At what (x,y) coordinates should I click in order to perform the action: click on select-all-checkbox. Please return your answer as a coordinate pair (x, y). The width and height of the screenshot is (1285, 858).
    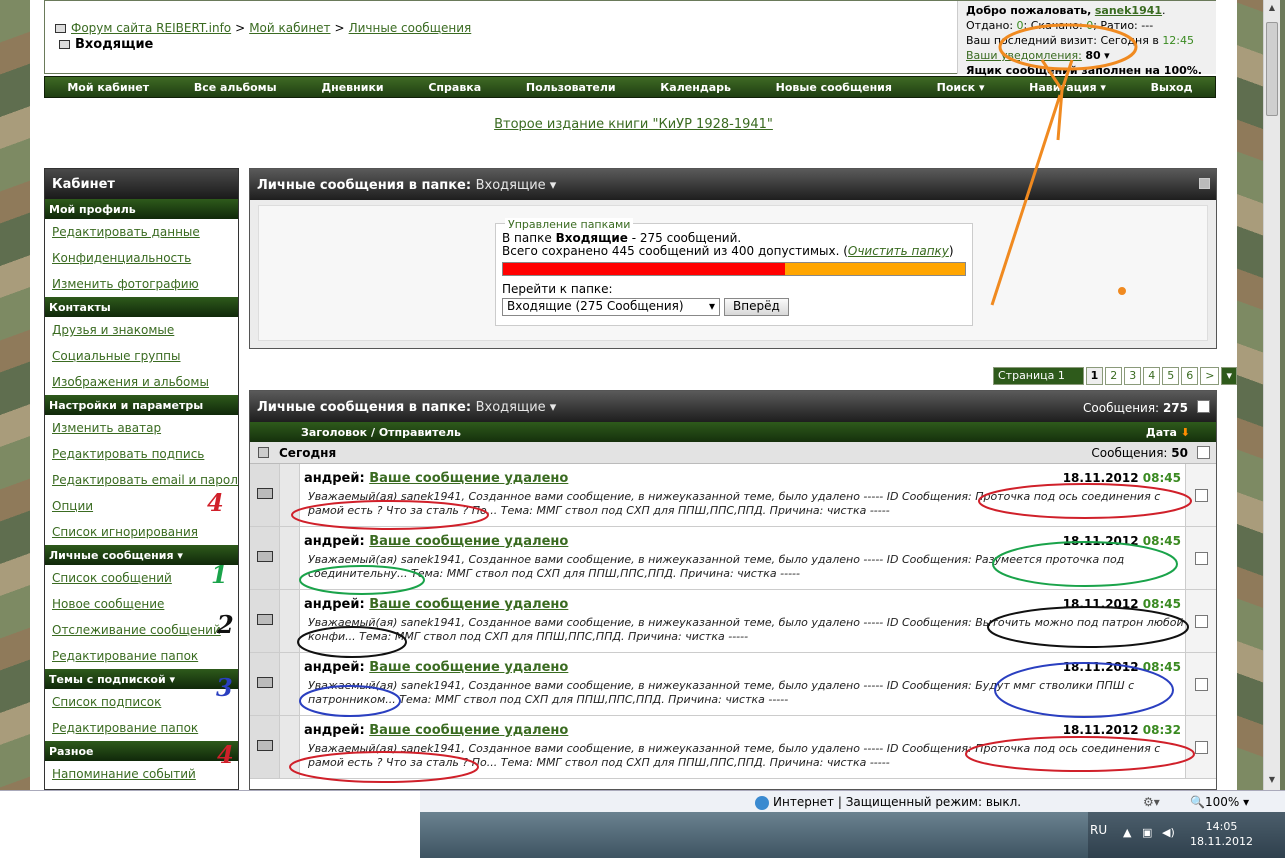
    Looking at the image, I should click on (1203, 406).